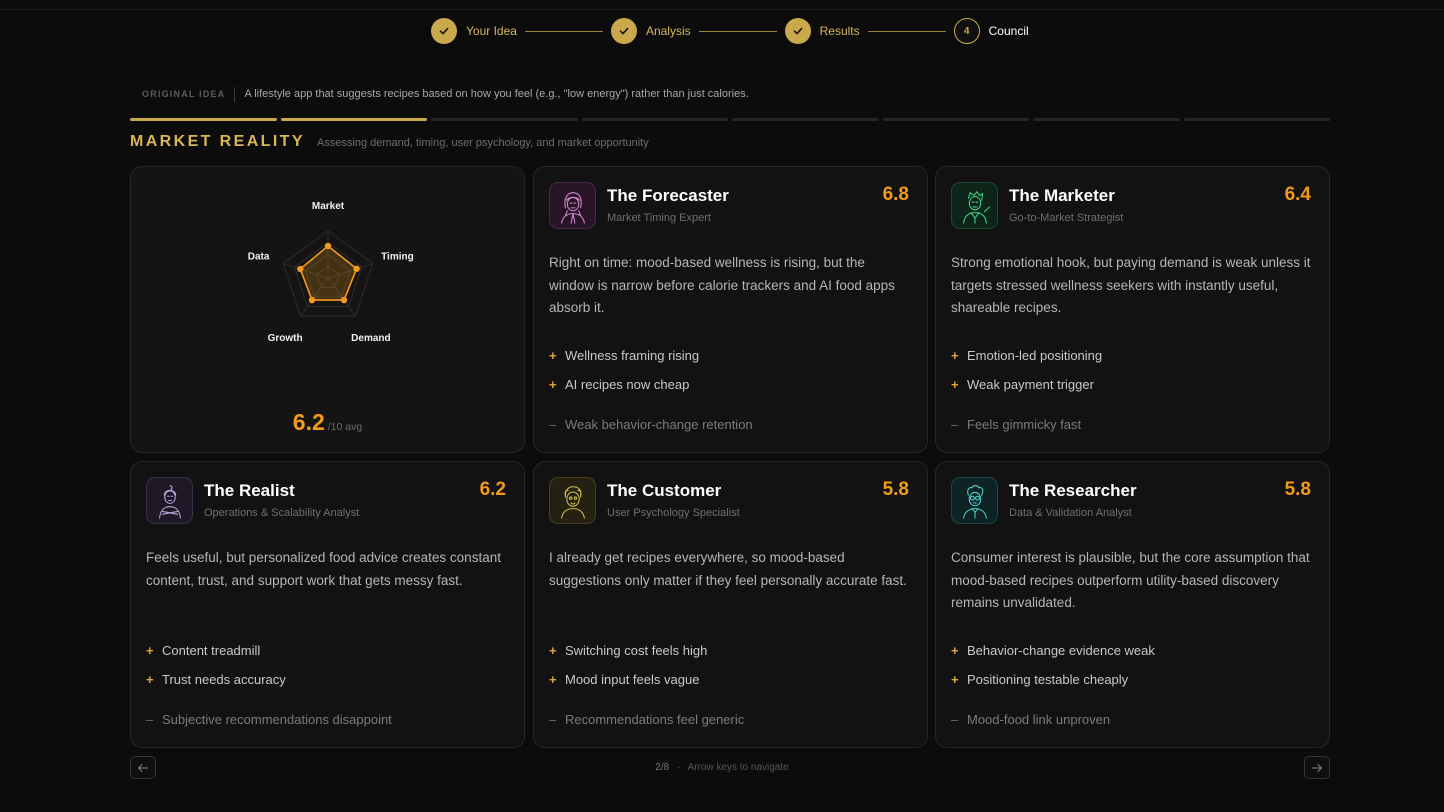 This screenshot has height=812, width=1444. Describe the element at coordinates (328, 273) in the screenshot. I see `radar-data-area` at that location.